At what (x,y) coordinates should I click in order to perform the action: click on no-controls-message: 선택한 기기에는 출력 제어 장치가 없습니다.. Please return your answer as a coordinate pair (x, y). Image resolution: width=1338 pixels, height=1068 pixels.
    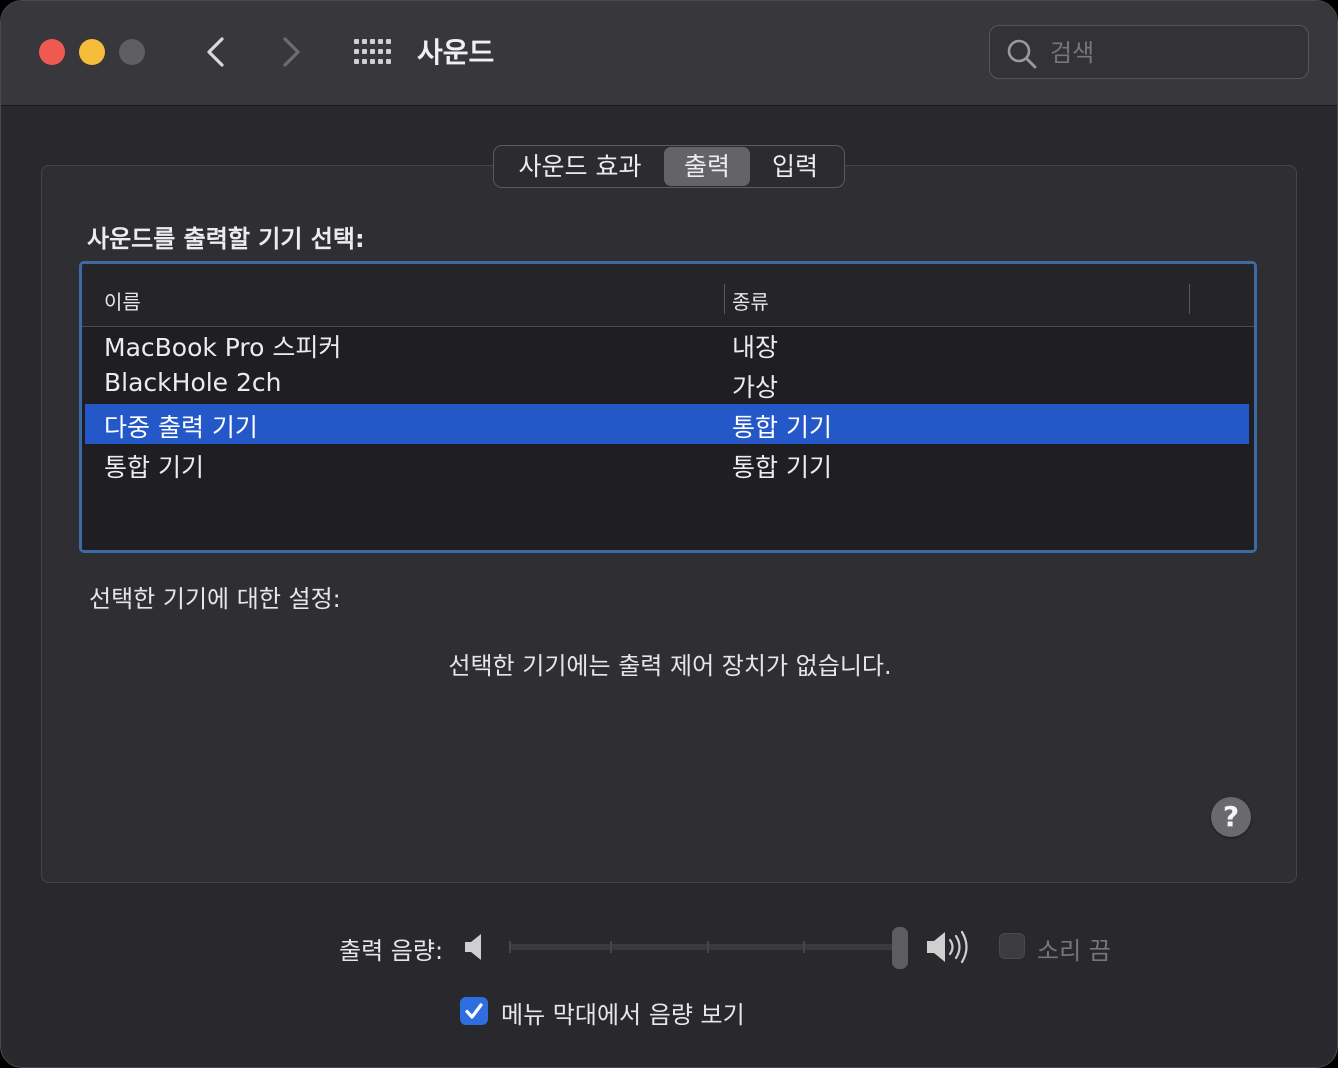
    Looking at the image, I should click on (670, 666).